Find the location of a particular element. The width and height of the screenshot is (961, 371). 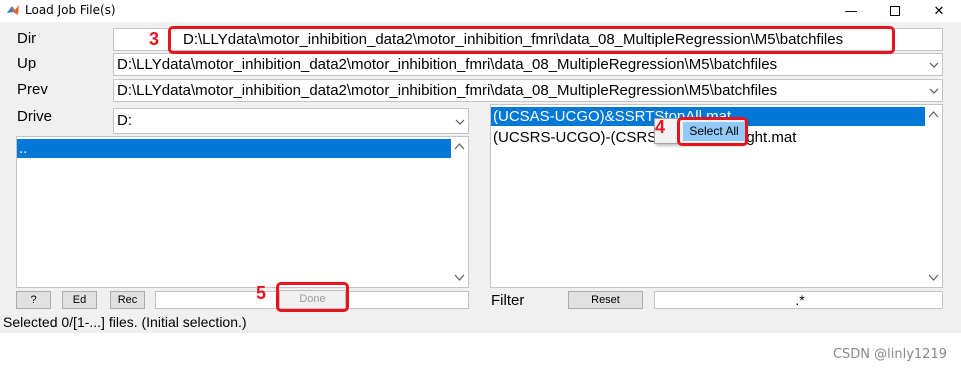

list-item: .. is located at coordinates (234, 148).